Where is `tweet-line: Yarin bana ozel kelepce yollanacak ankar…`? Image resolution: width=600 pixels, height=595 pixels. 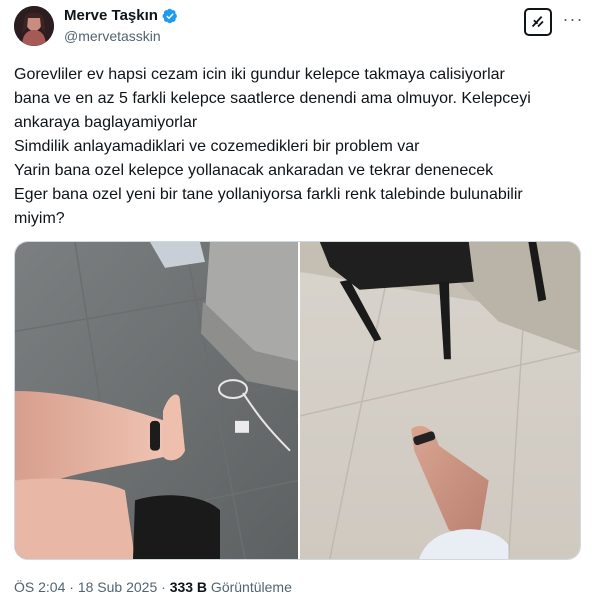 tweet-line: Yarin bana ozel kelepce yollanacak ankar… is located at coordinates (254, 170).